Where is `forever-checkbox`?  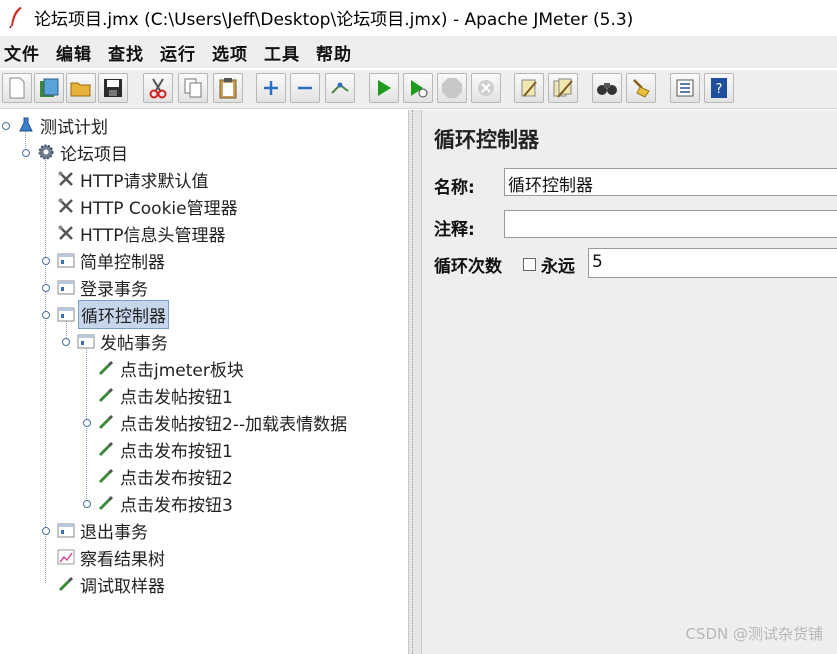
forever-checkbox is located at coordinates (529, 264).